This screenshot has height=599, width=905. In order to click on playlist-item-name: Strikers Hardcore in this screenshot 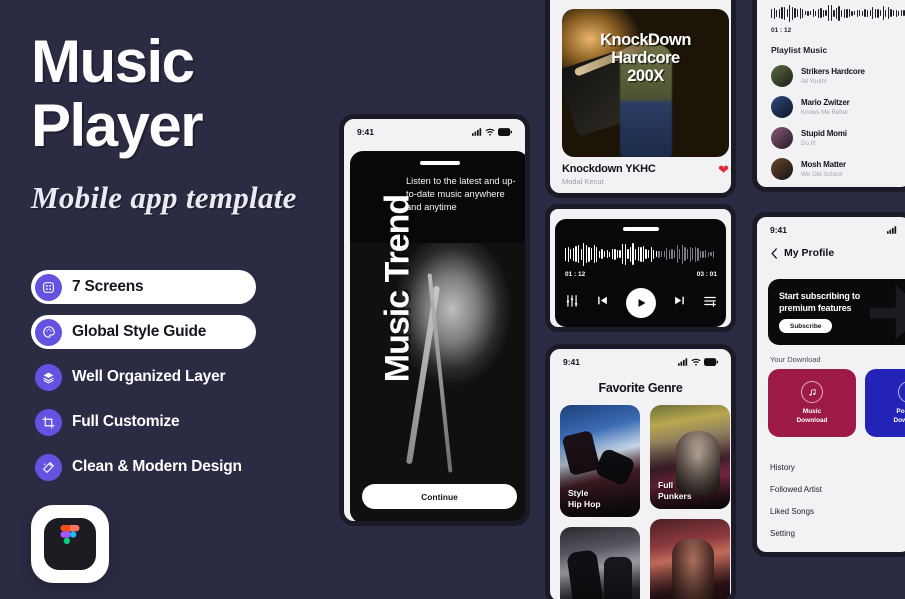, I will do `click(833, 72)`.